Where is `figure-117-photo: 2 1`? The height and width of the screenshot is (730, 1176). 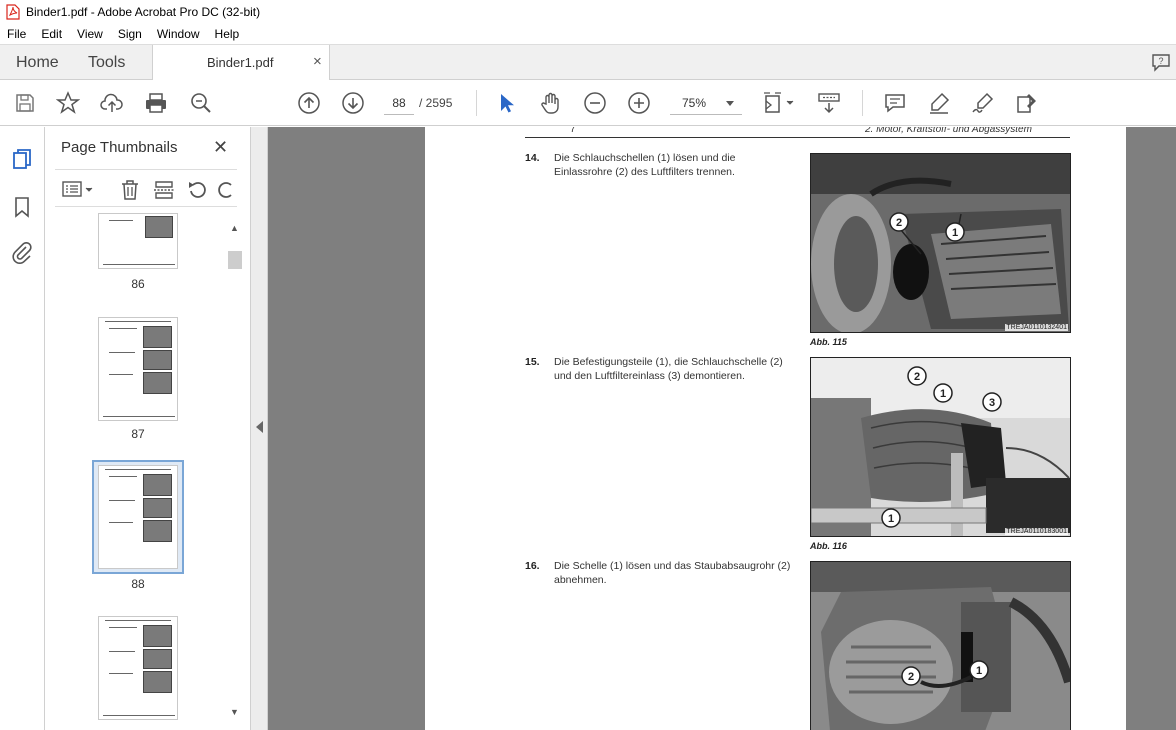 figure-117-photo: 2 1 is located at coordinates (940, 645).